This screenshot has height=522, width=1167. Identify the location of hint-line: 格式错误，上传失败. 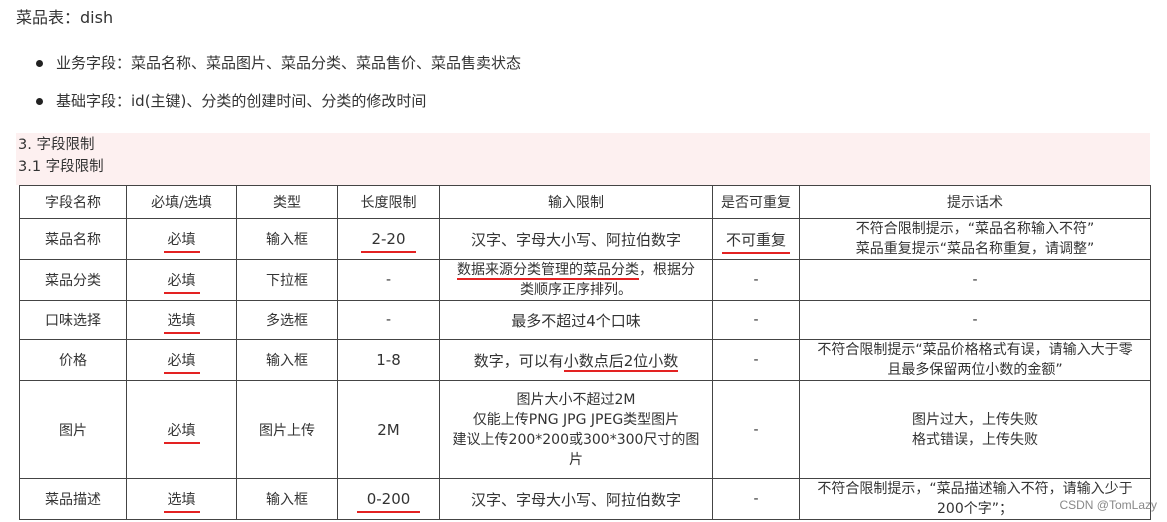
(975, 439).